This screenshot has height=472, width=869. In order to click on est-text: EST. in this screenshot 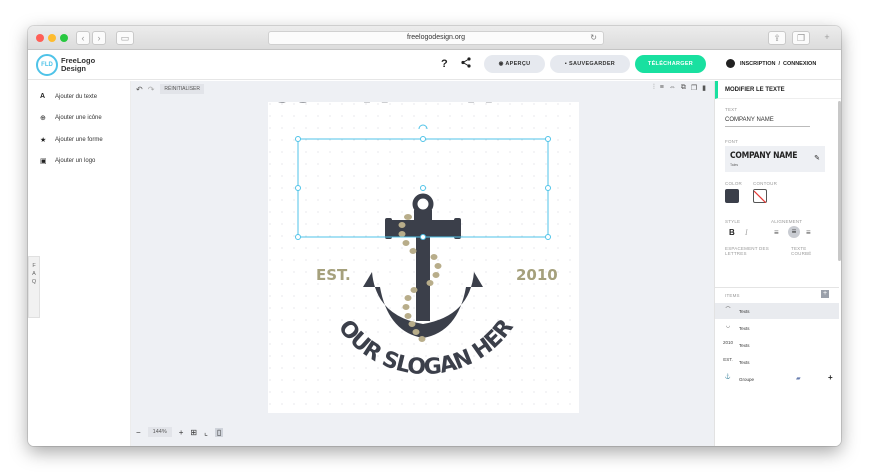, I will do `click(333, 275)`.